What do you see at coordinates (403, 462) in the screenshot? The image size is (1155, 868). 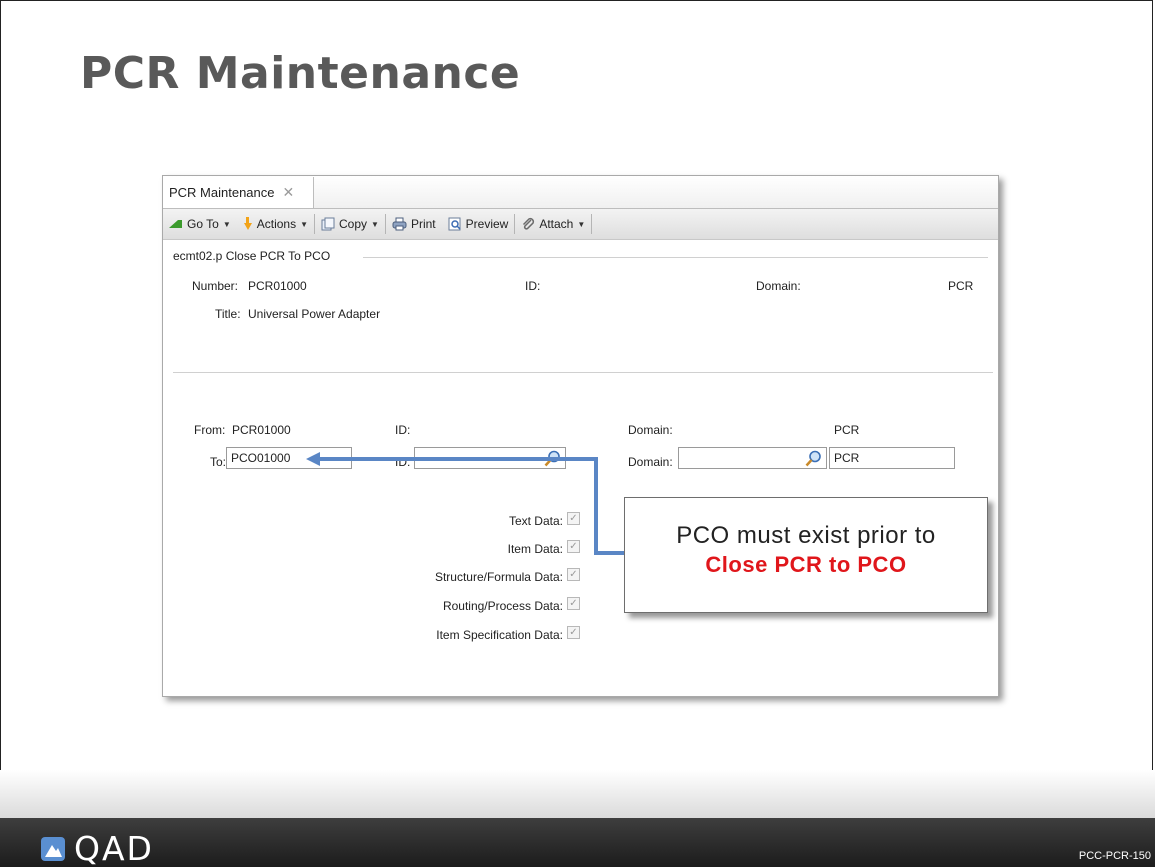 I see `to-id-label: ID:` at bounding box center [403, 462].